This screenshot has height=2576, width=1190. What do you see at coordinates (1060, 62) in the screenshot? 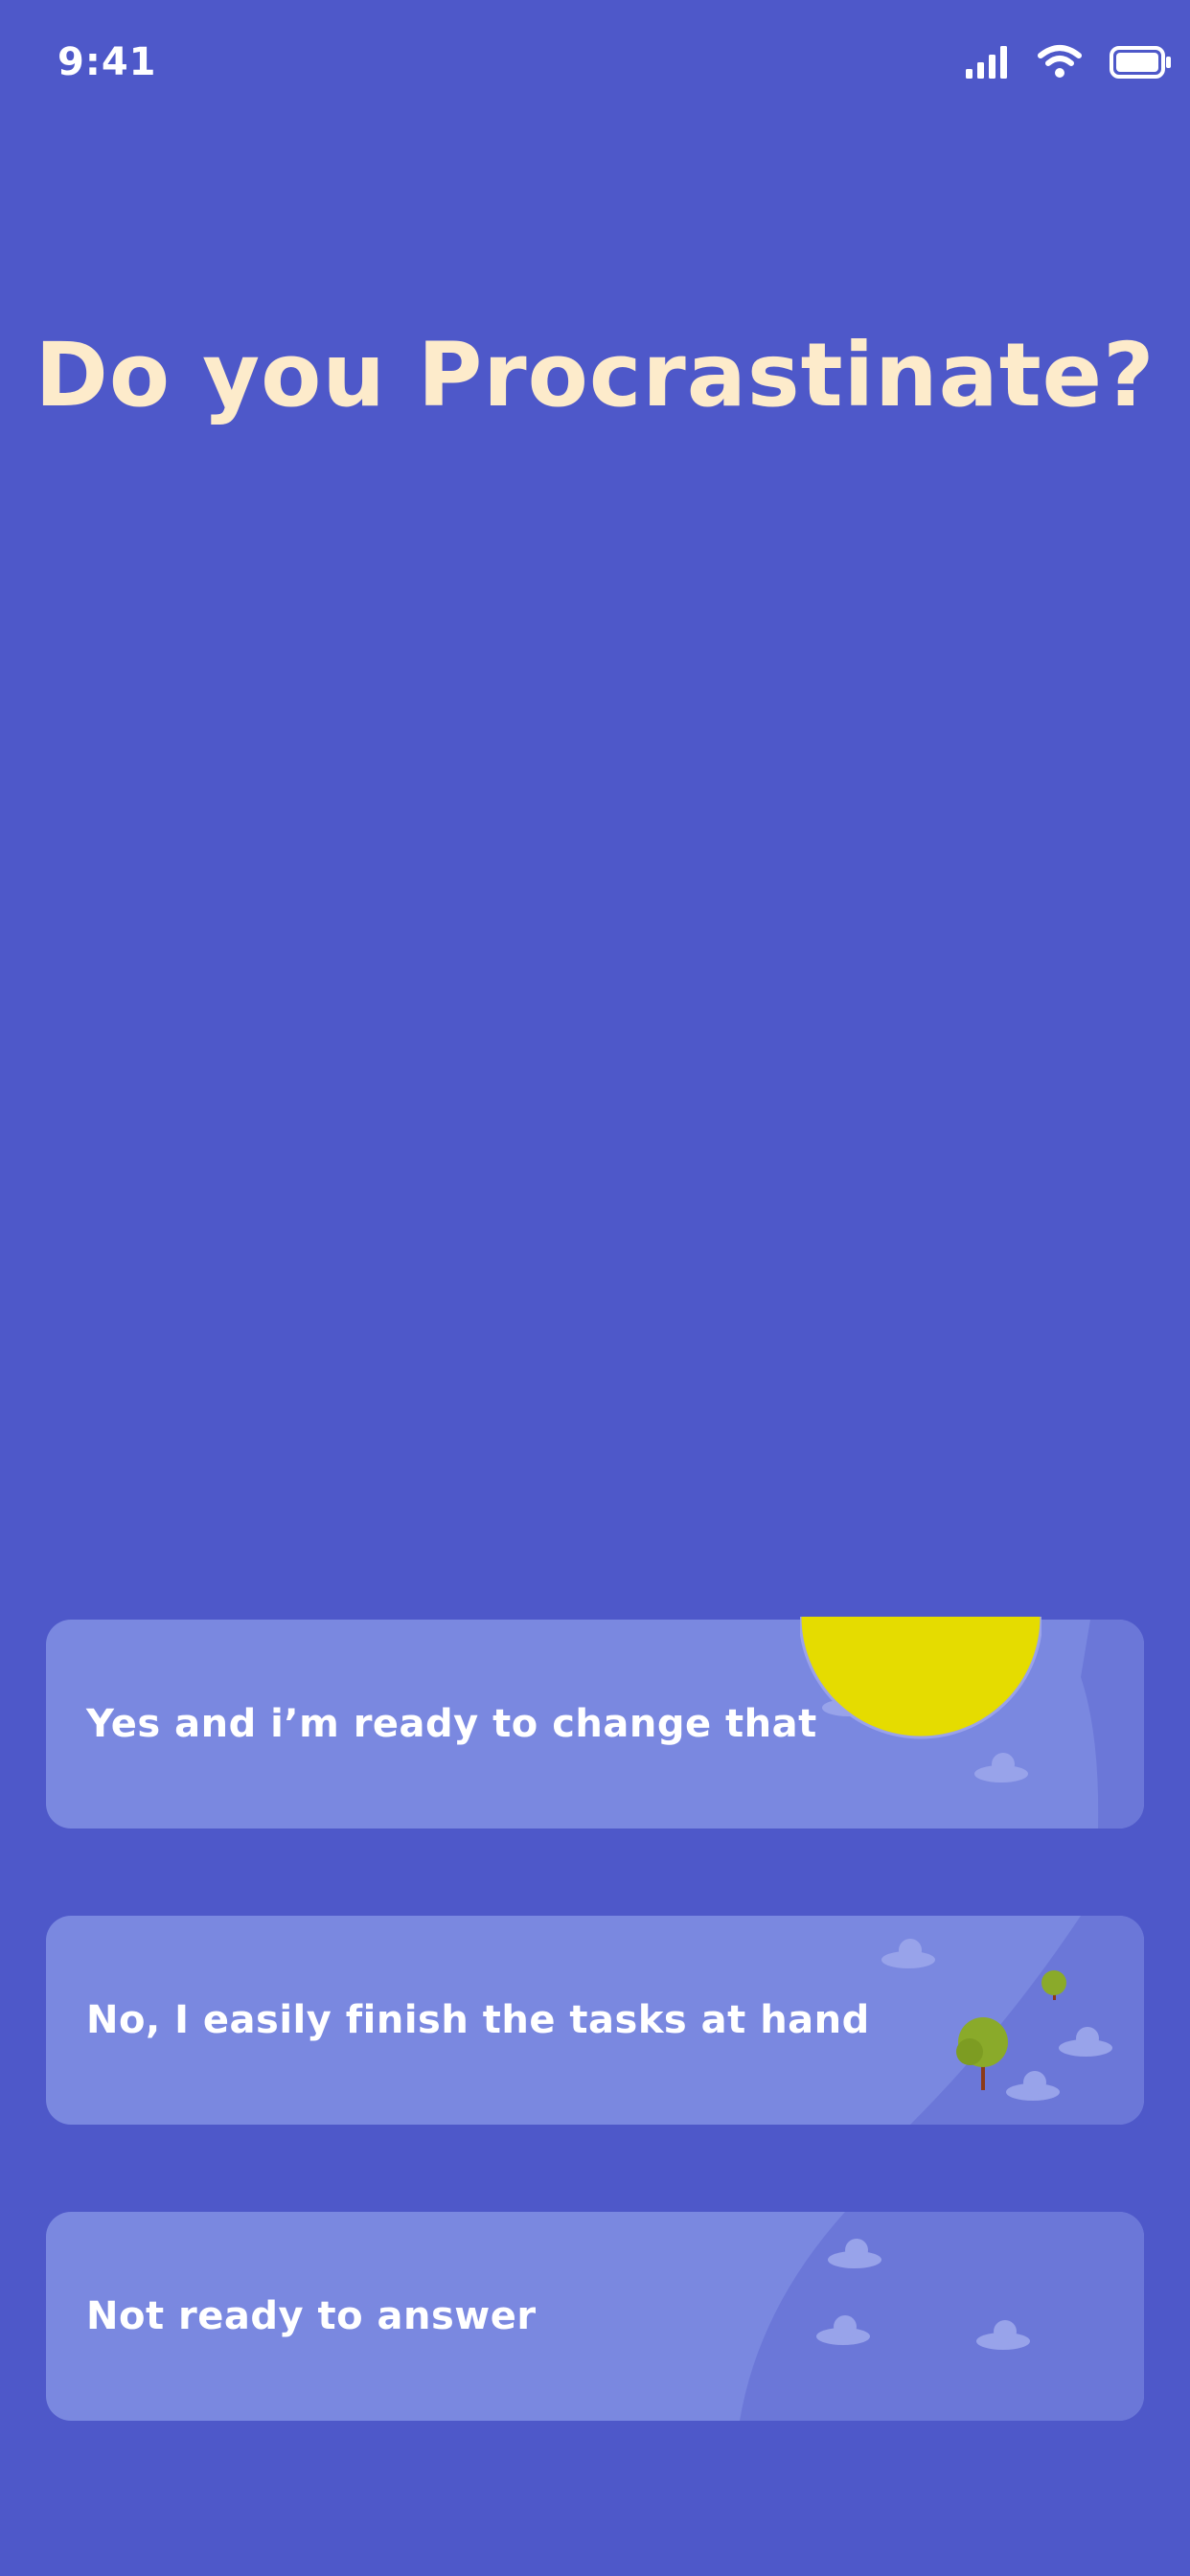
I see `wifi-icon` at bounding box center [1060, 62].